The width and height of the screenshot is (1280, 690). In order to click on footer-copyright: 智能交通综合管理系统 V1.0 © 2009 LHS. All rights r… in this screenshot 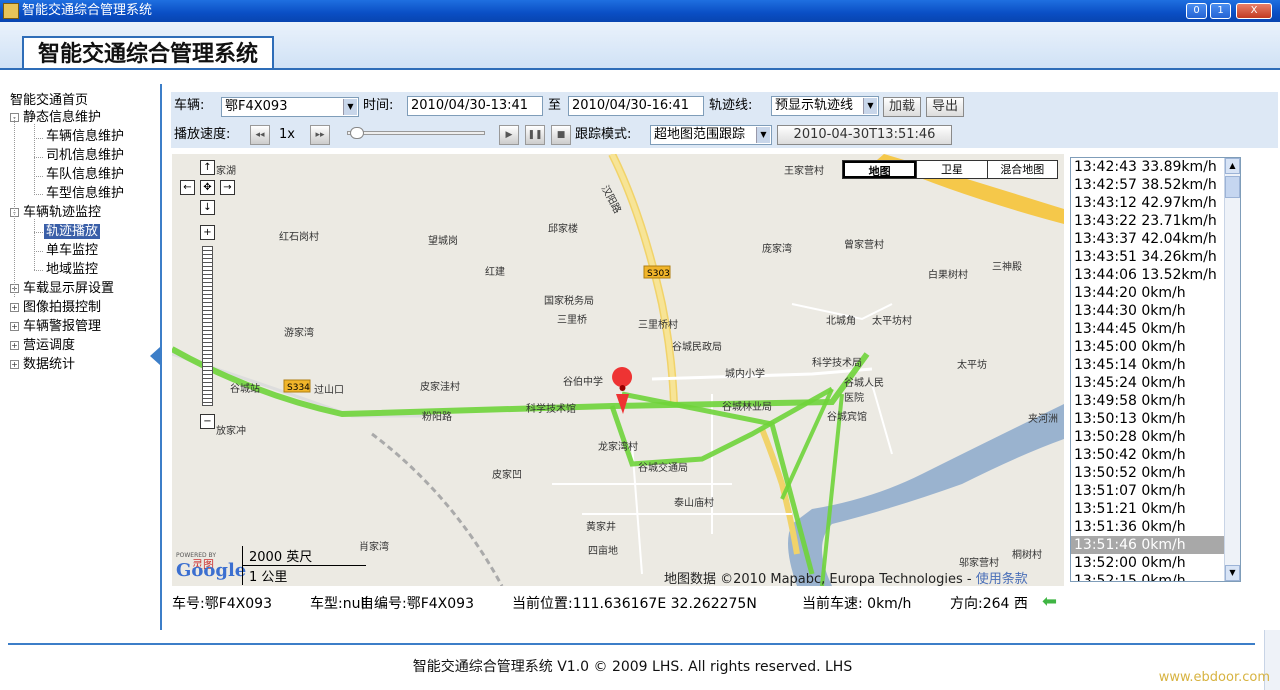, I will do `click(632, 667)`.